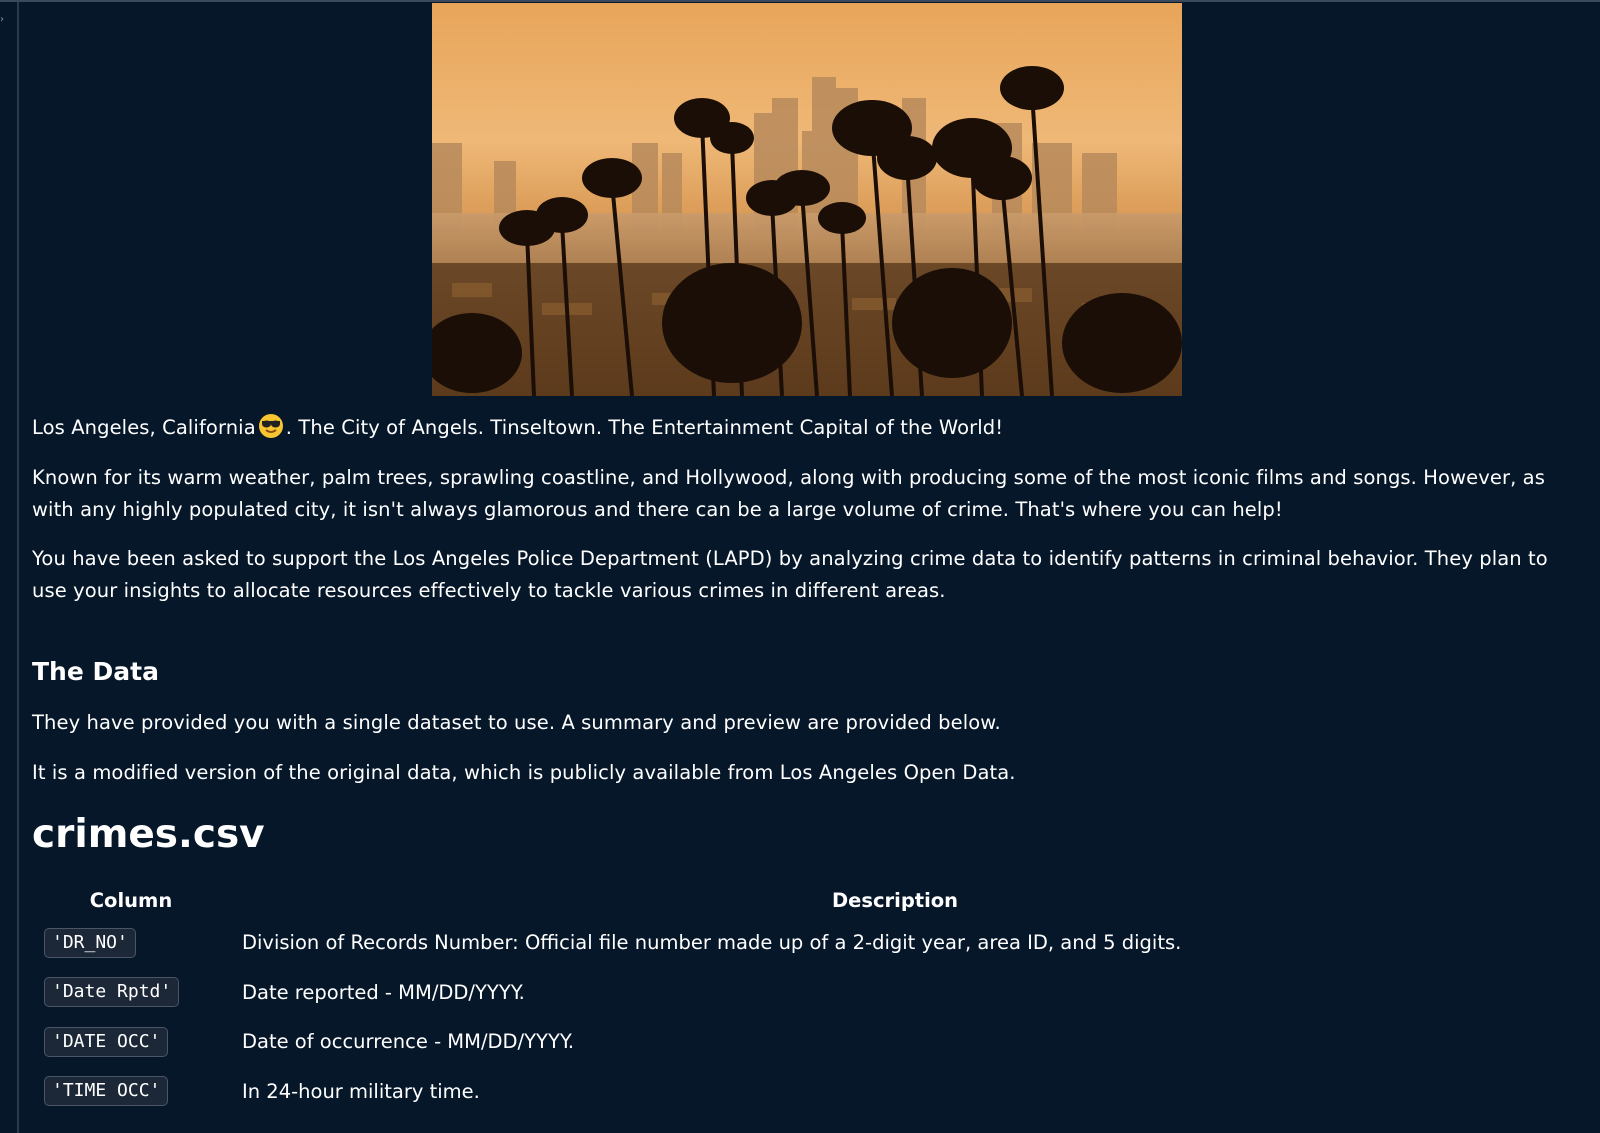 The height and width of the screenshot is (1133, 1600). What do you see at coordinates (271, 426) in the screenshot?
I see `sunglasses-emoji-icon` at bounding box center [271, 426].